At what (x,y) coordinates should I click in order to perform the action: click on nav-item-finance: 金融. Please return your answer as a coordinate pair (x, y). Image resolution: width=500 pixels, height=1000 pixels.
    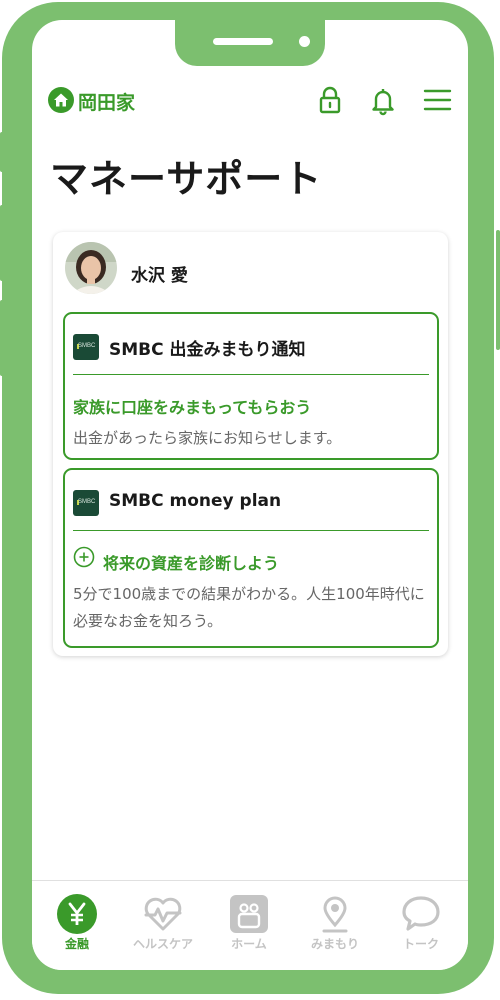
    Looking at the image, I should click on (77, 928).